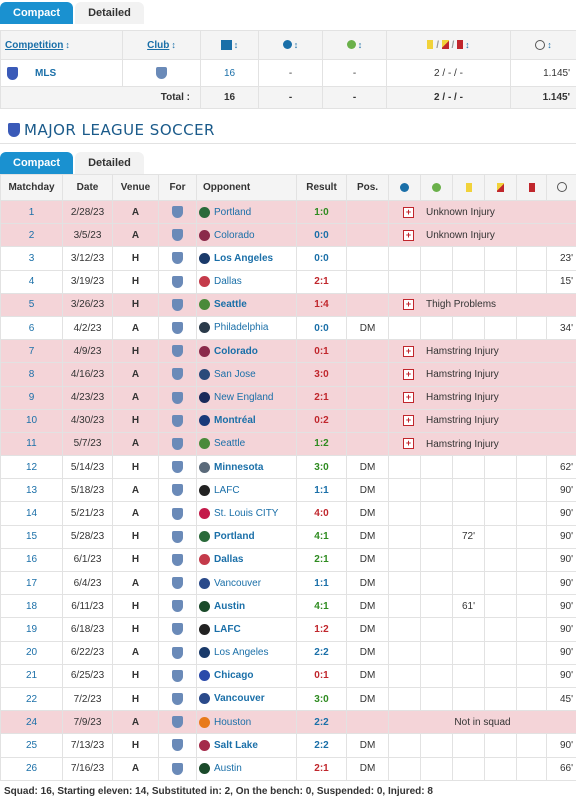 The image size is (576, 800). Describe the element at coordinates (31, 513) in the screenshot. I see `matchday-cell: 14` at that location.